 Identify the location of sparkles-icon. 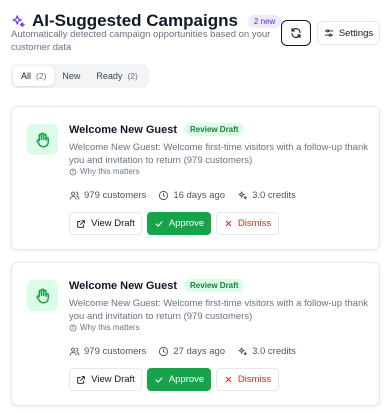
(18, 21).